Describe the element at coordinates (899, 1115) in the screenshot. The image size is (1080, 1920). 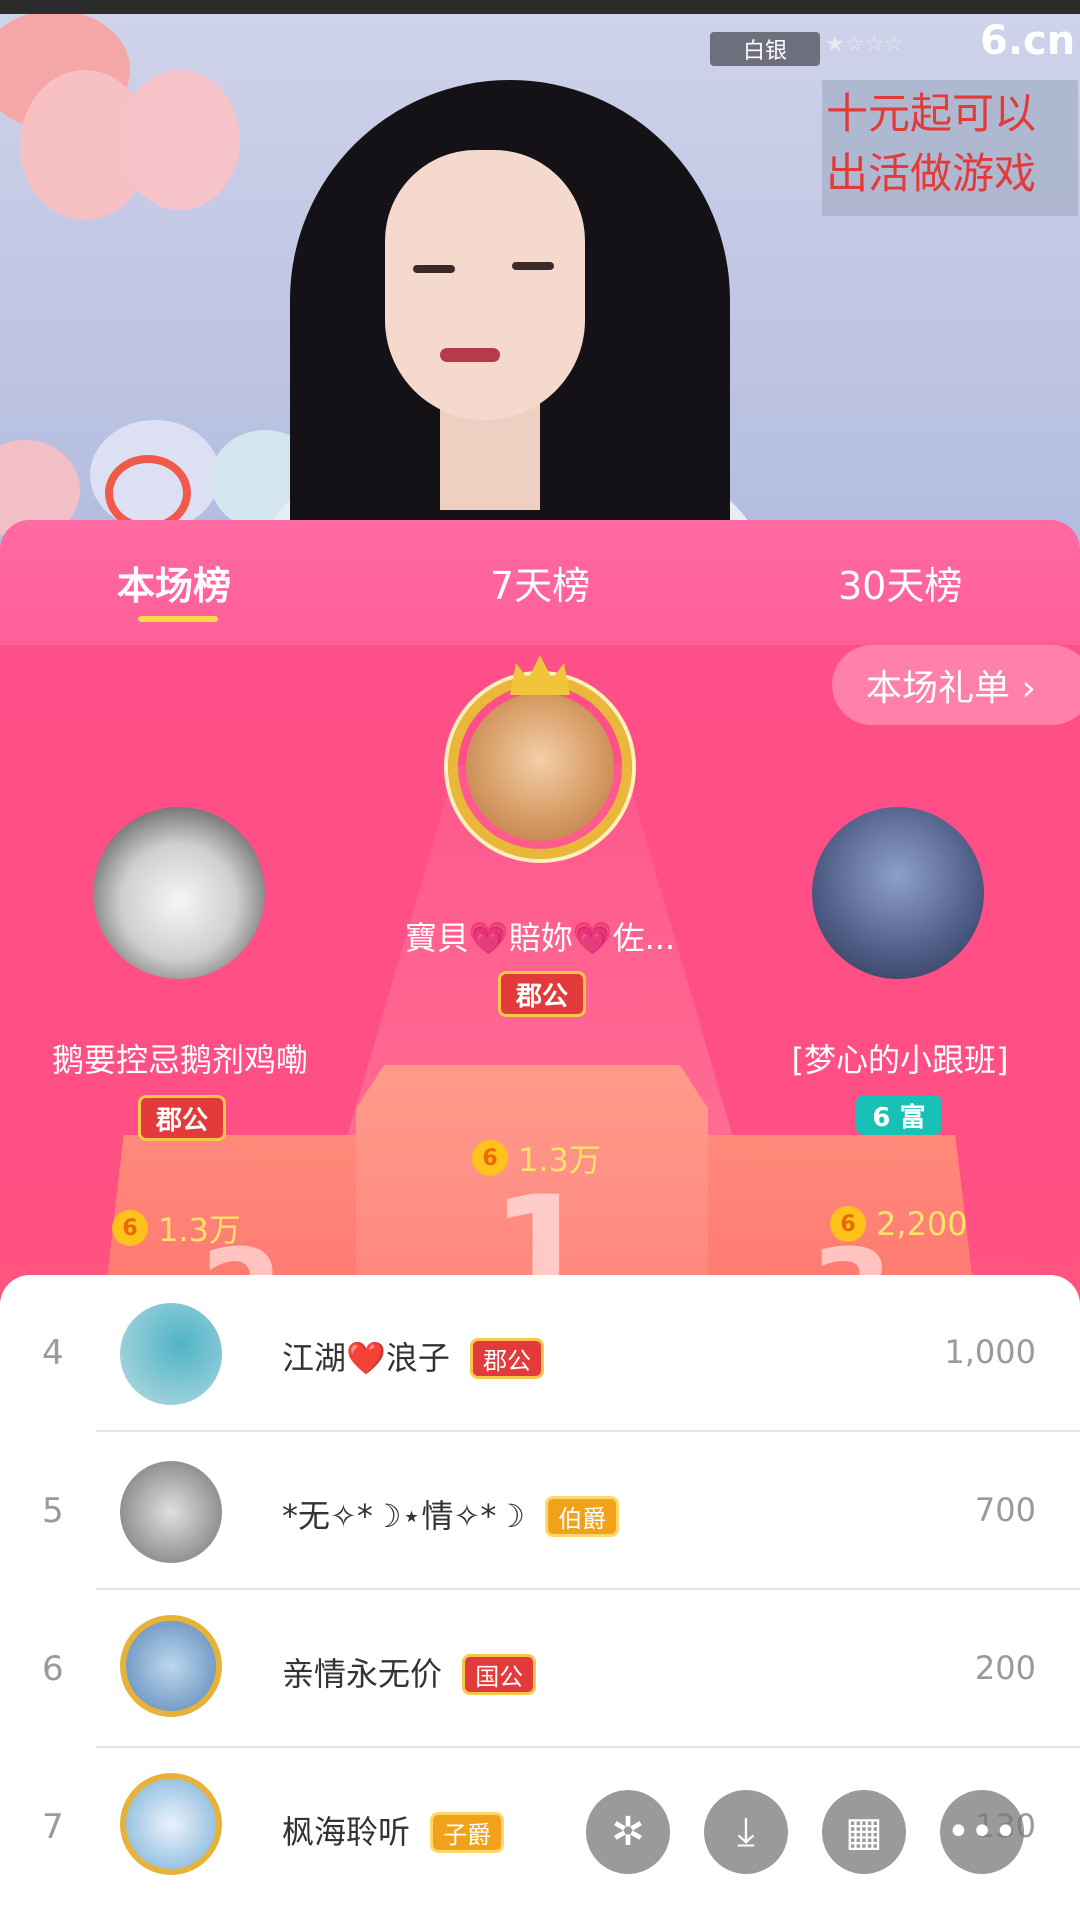
I see `third-place-wealth-badge: 6 富` at that location.